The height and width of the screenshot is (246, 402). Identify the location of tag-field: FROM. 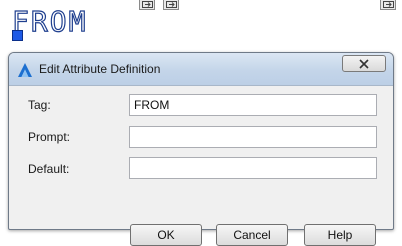
(253, 105).